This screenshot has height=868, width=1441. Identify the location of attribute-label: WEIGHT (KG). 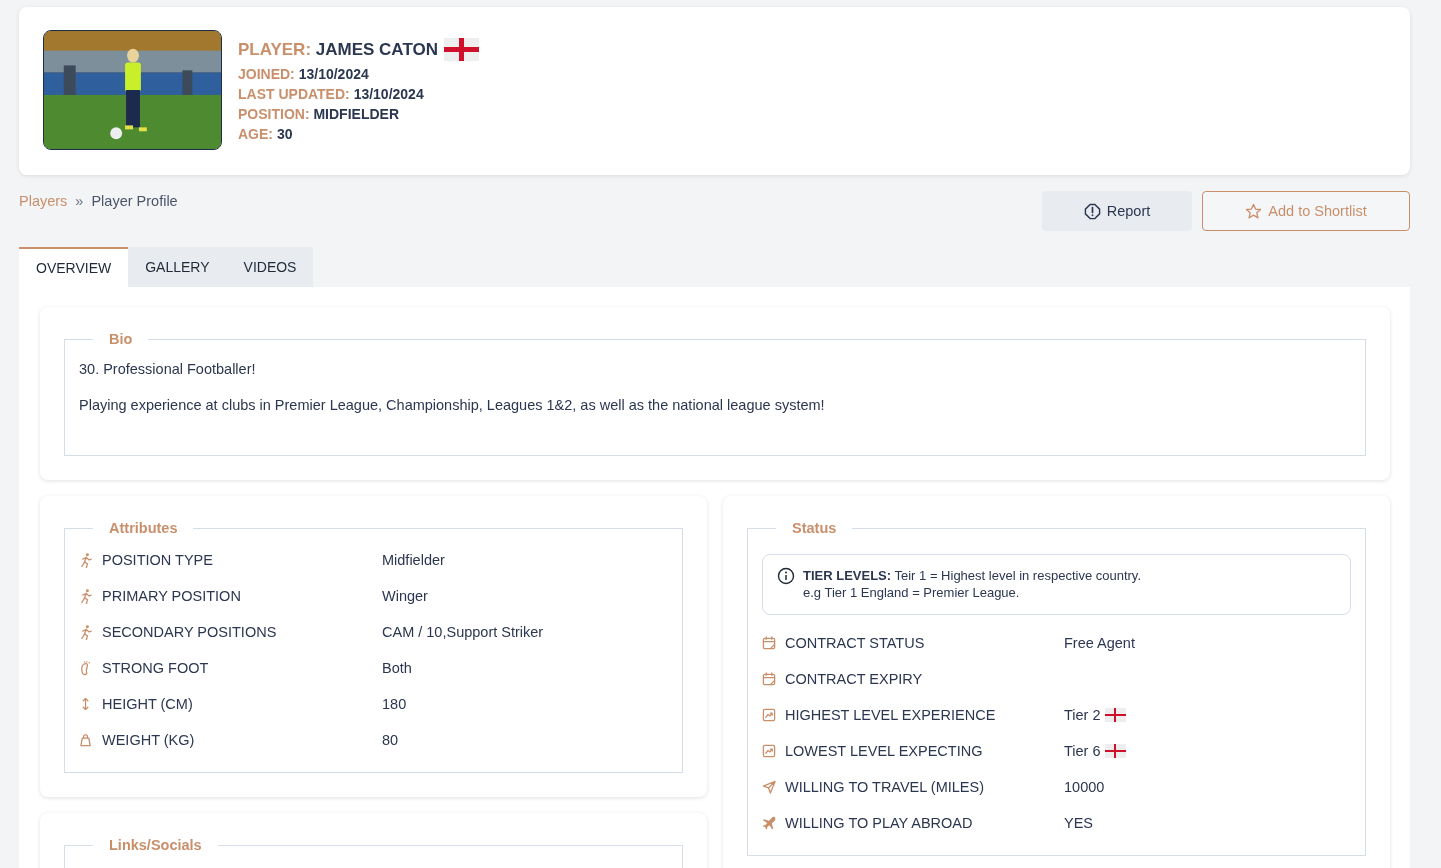
(149, 740).